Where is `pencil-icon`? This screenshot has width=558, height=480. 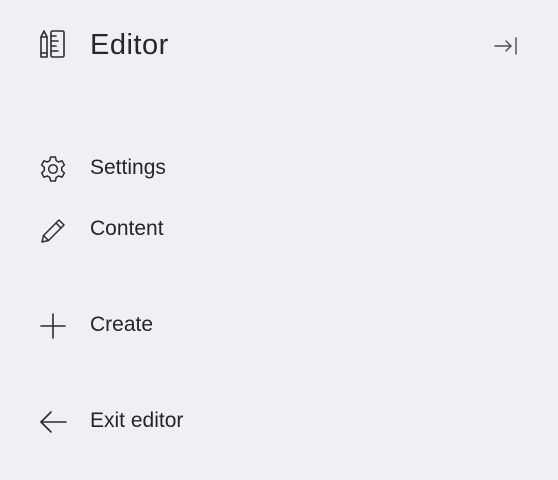
pencil-icon is located at coordinates (53, 230).